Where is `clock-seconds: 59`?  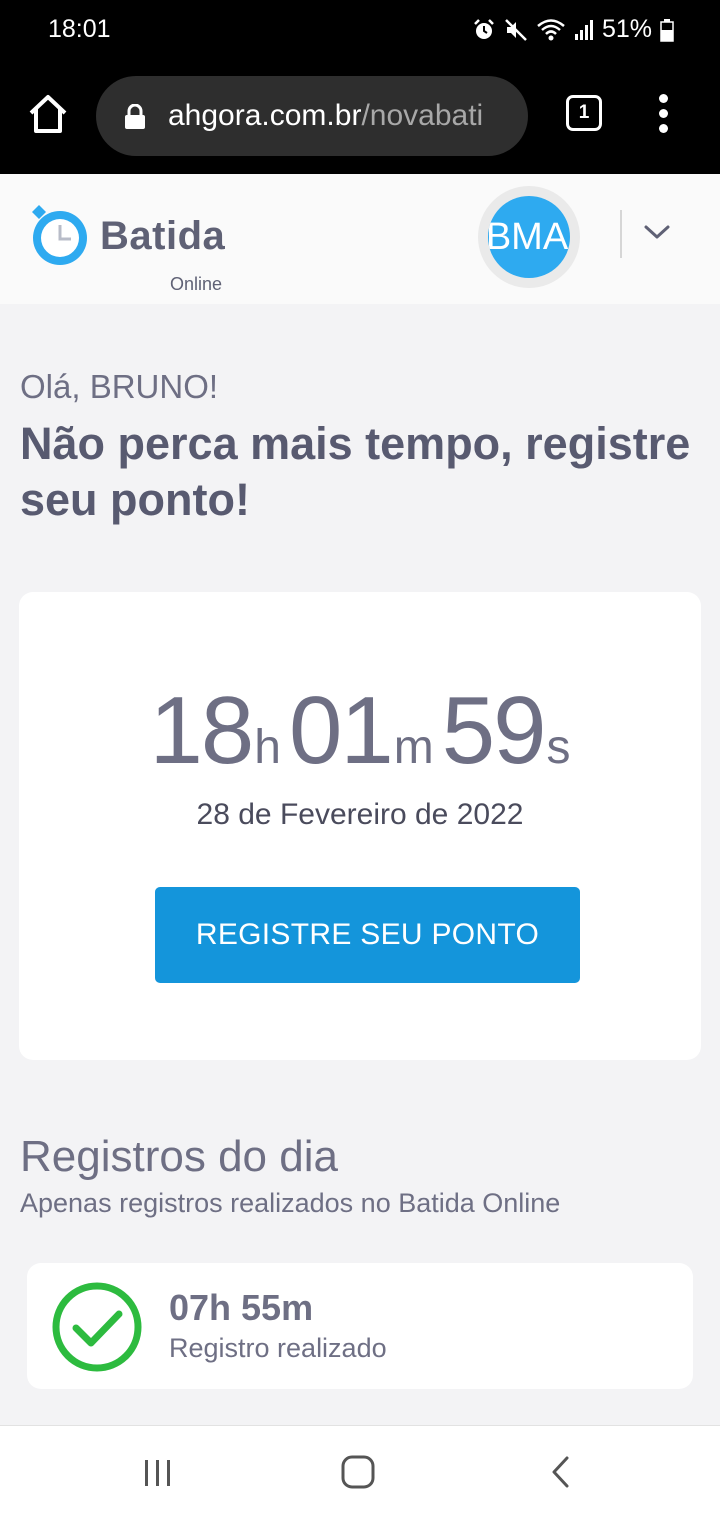
clock-seconds: 59 is located at coordinates (494, 730).